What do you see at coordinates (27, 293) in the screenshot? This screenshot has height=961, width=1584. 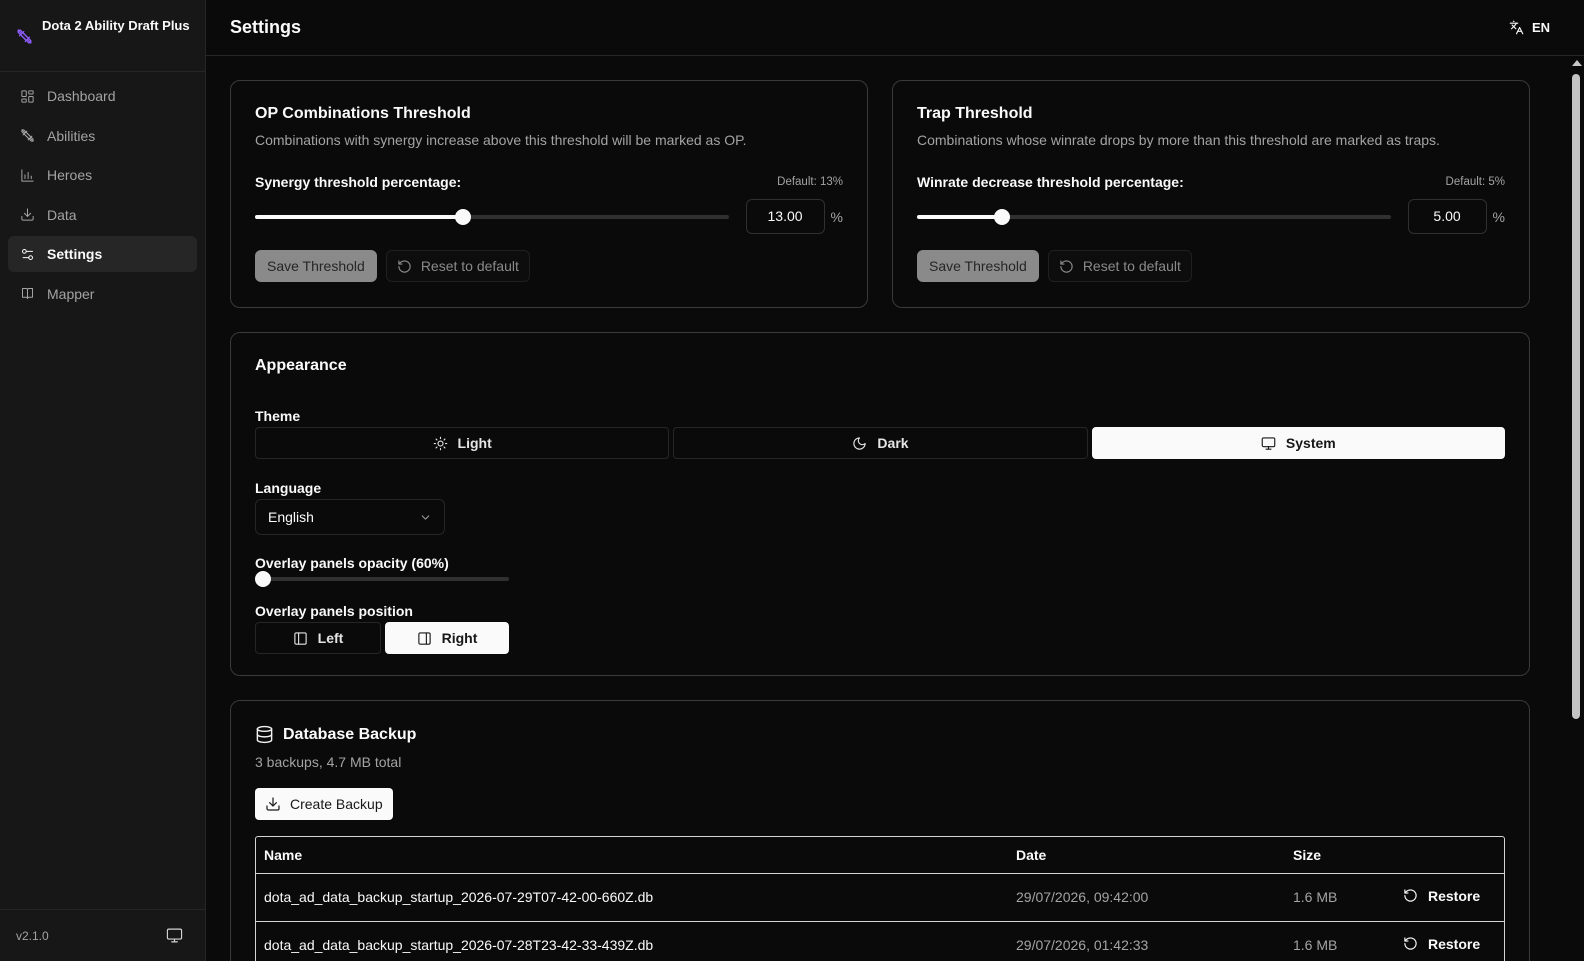 I see `map-icon` at bounding box center [27, 293].